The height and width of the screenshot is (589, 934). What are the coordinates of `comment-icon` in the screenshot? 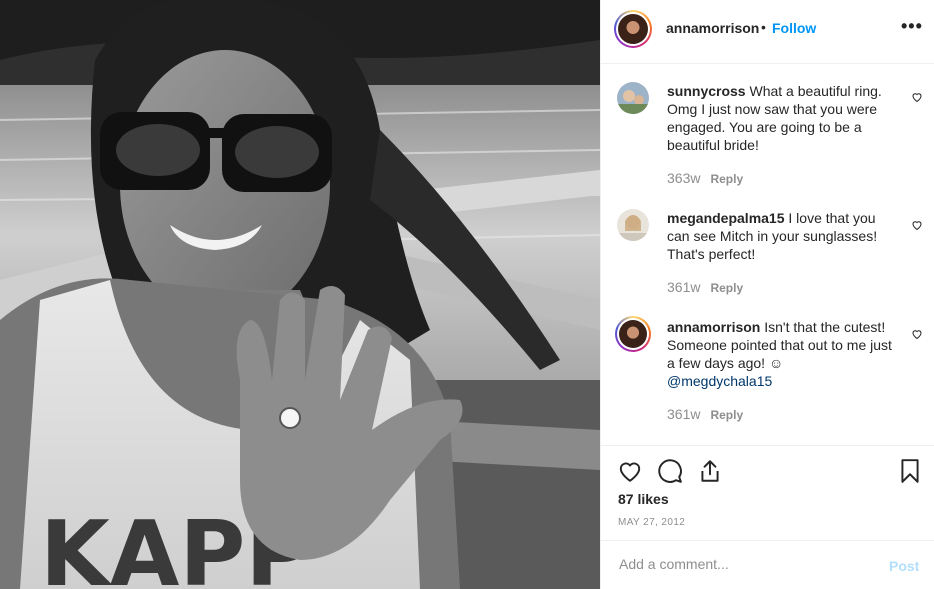 It's located at (670, 471).